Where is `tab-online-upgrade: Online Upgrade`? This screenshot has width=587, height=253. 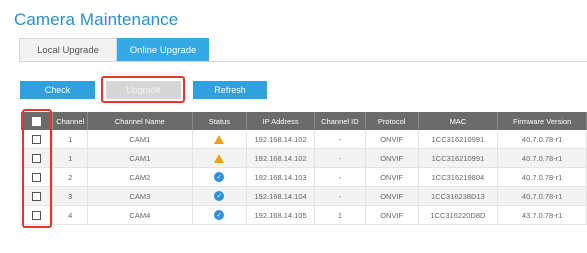 tab-online-upgrade: Online Upgrade is located at coordinates (163, 50).